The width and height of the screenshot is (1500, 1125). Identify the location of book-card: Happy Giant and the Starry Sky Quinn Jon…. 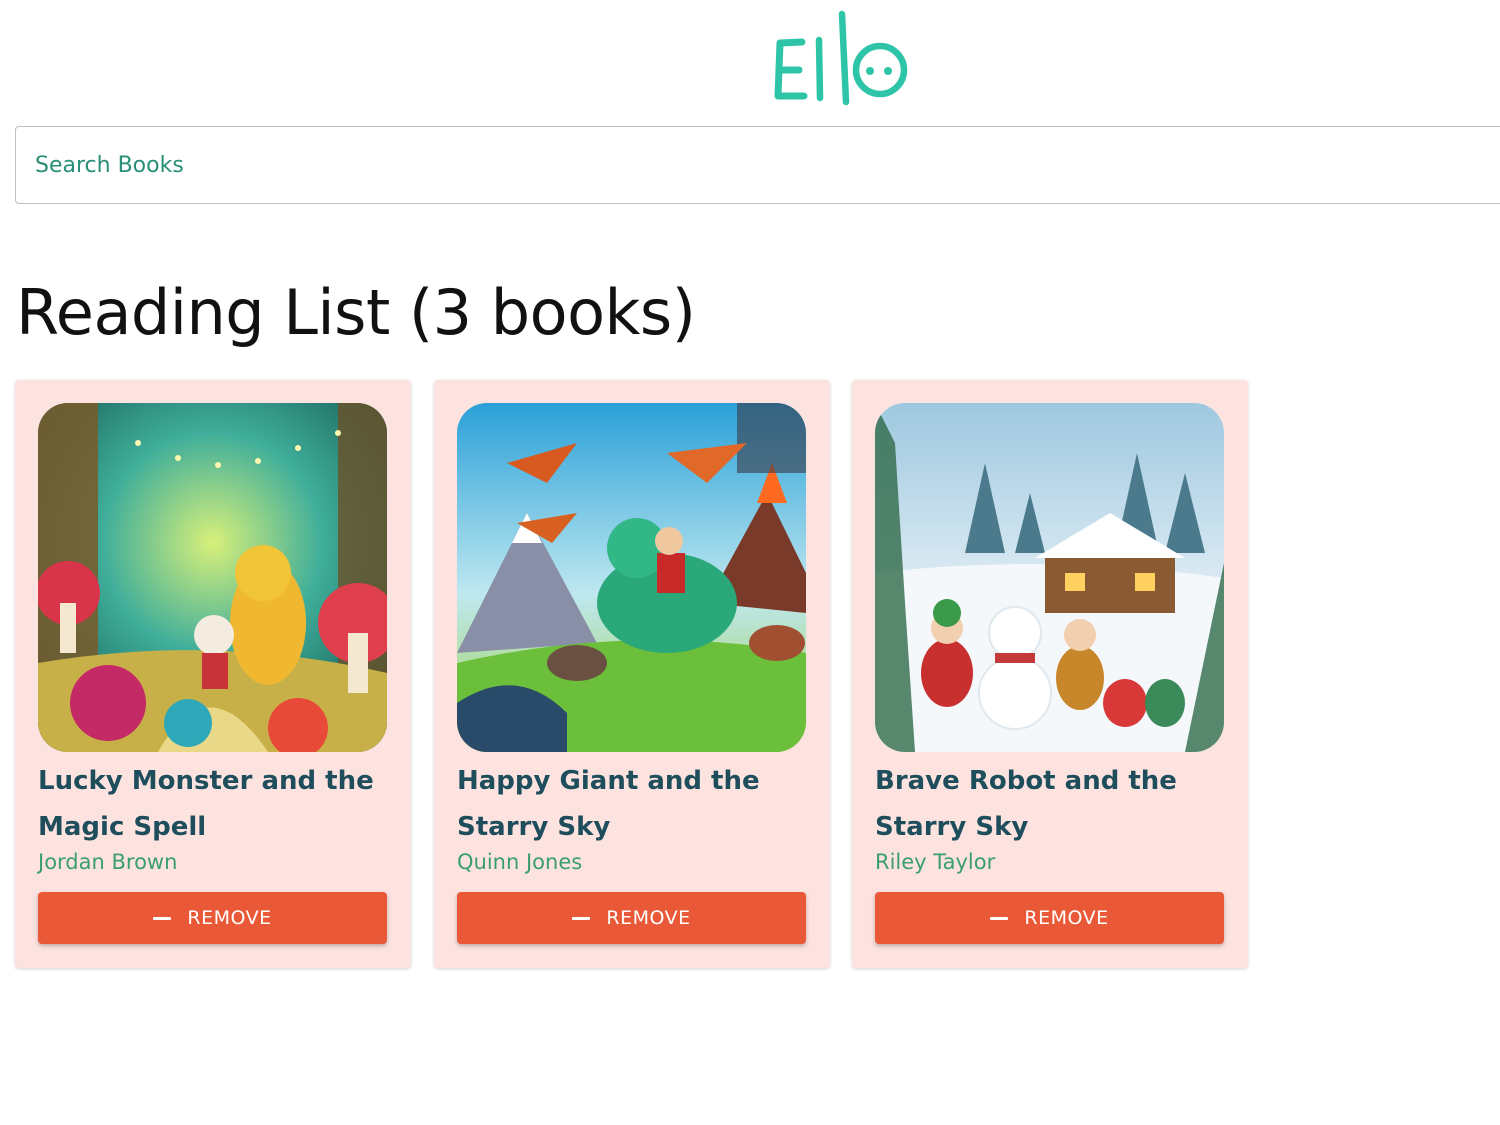
(632, 674).